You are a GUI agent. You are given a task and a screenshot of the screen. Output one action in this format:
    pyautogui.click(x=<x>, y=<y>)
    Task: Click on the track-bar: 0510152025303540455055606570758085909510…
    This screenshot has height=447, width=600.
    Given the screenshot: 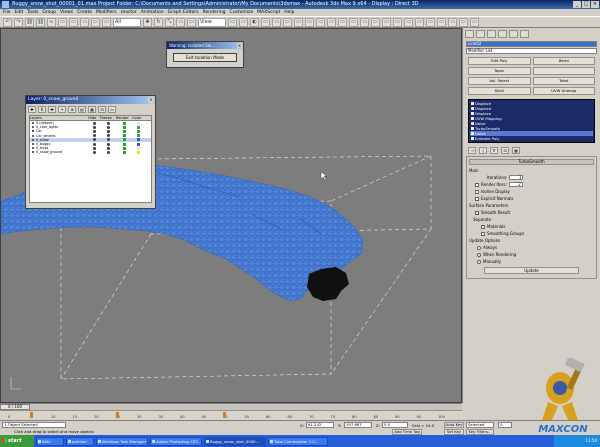 What is the action you would take?
    pyautogui.click(x=231, y=415)
    